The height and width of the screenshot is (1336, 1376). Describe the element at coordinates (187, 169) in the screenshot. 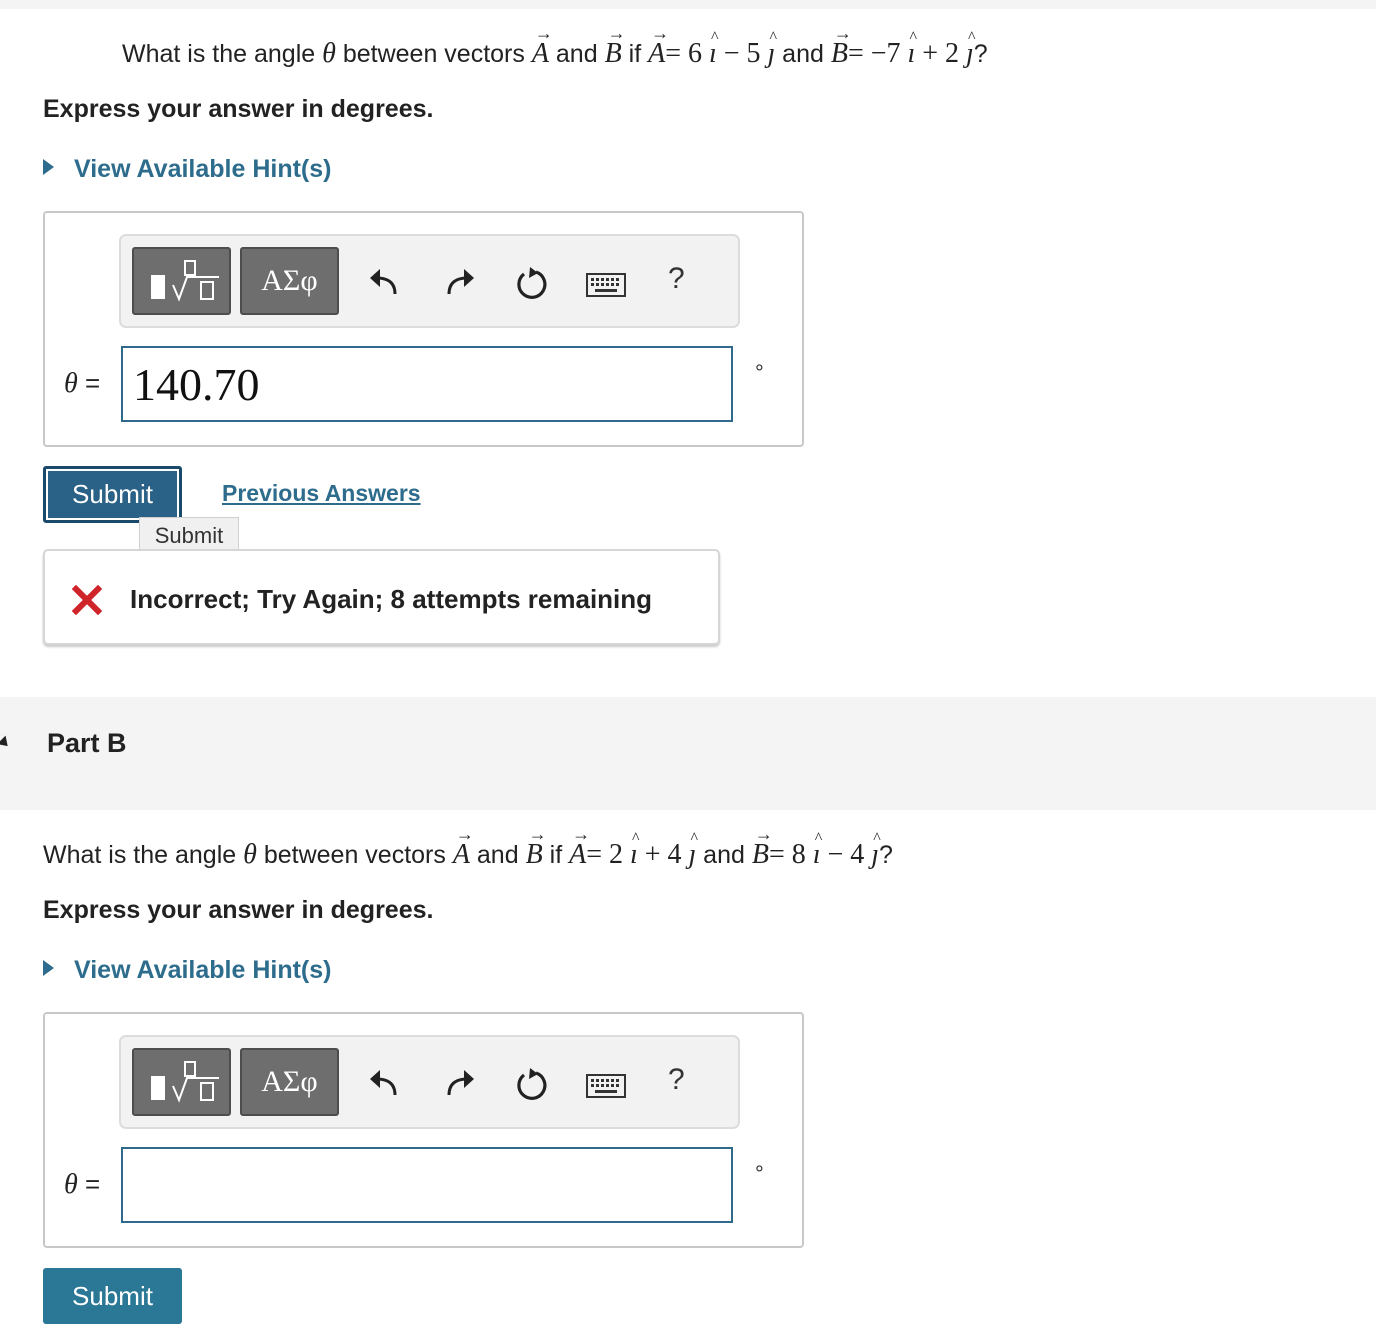

I see `view-hints-link-part-a: View Available Hint(s)` at that location.